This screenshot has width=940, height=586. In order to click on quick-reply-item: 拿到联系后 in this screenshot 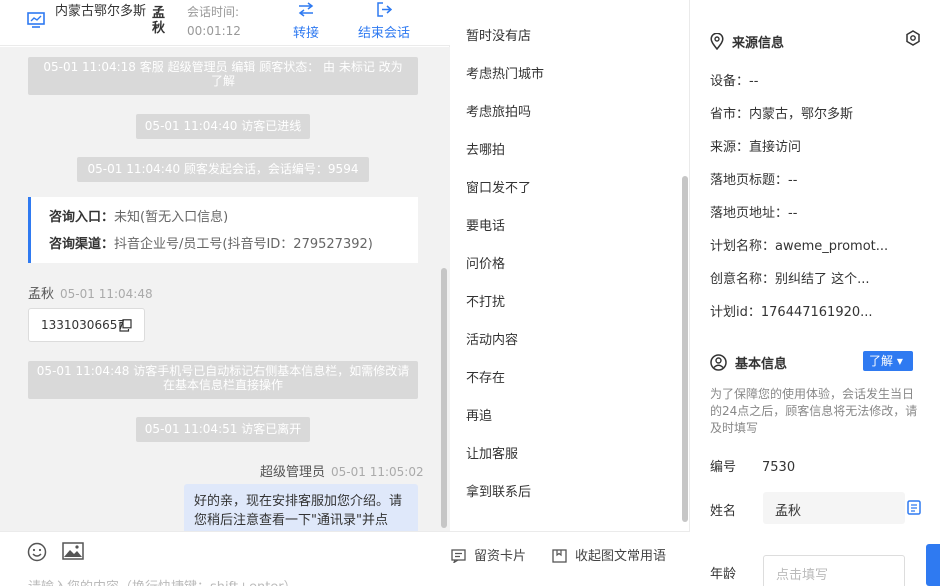, I will do `click(498, 490)`.